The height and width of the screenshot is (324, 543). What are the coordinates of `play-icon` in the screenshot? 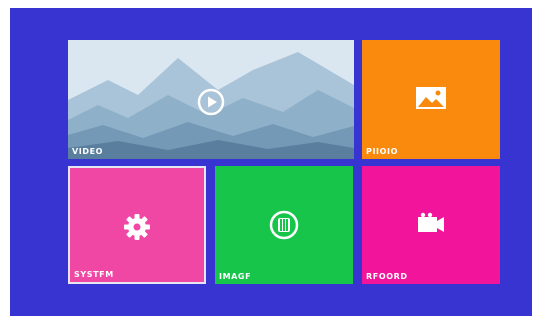 It's located at (211, 102).